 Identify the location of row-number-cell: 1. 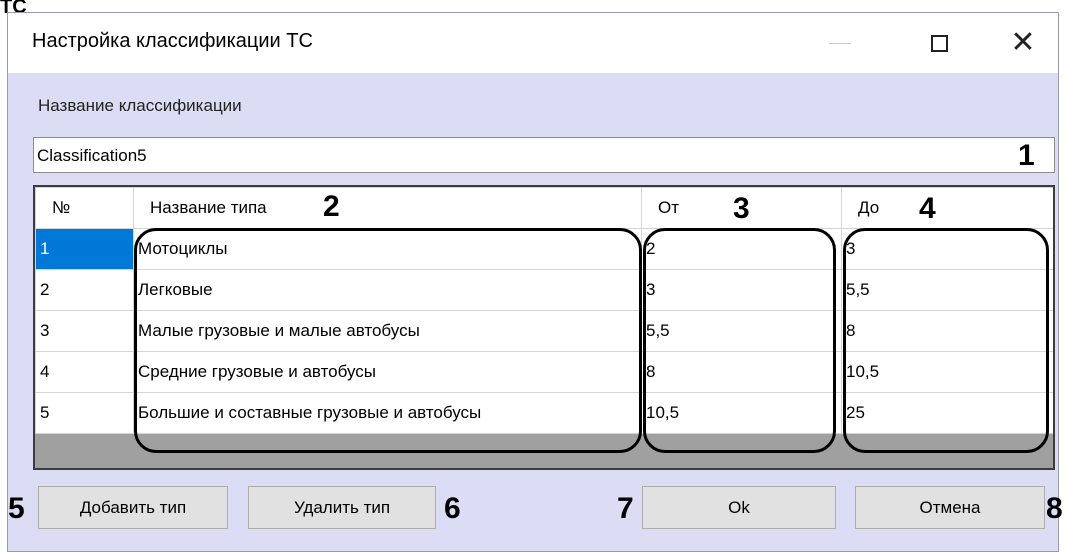
(84, 249).